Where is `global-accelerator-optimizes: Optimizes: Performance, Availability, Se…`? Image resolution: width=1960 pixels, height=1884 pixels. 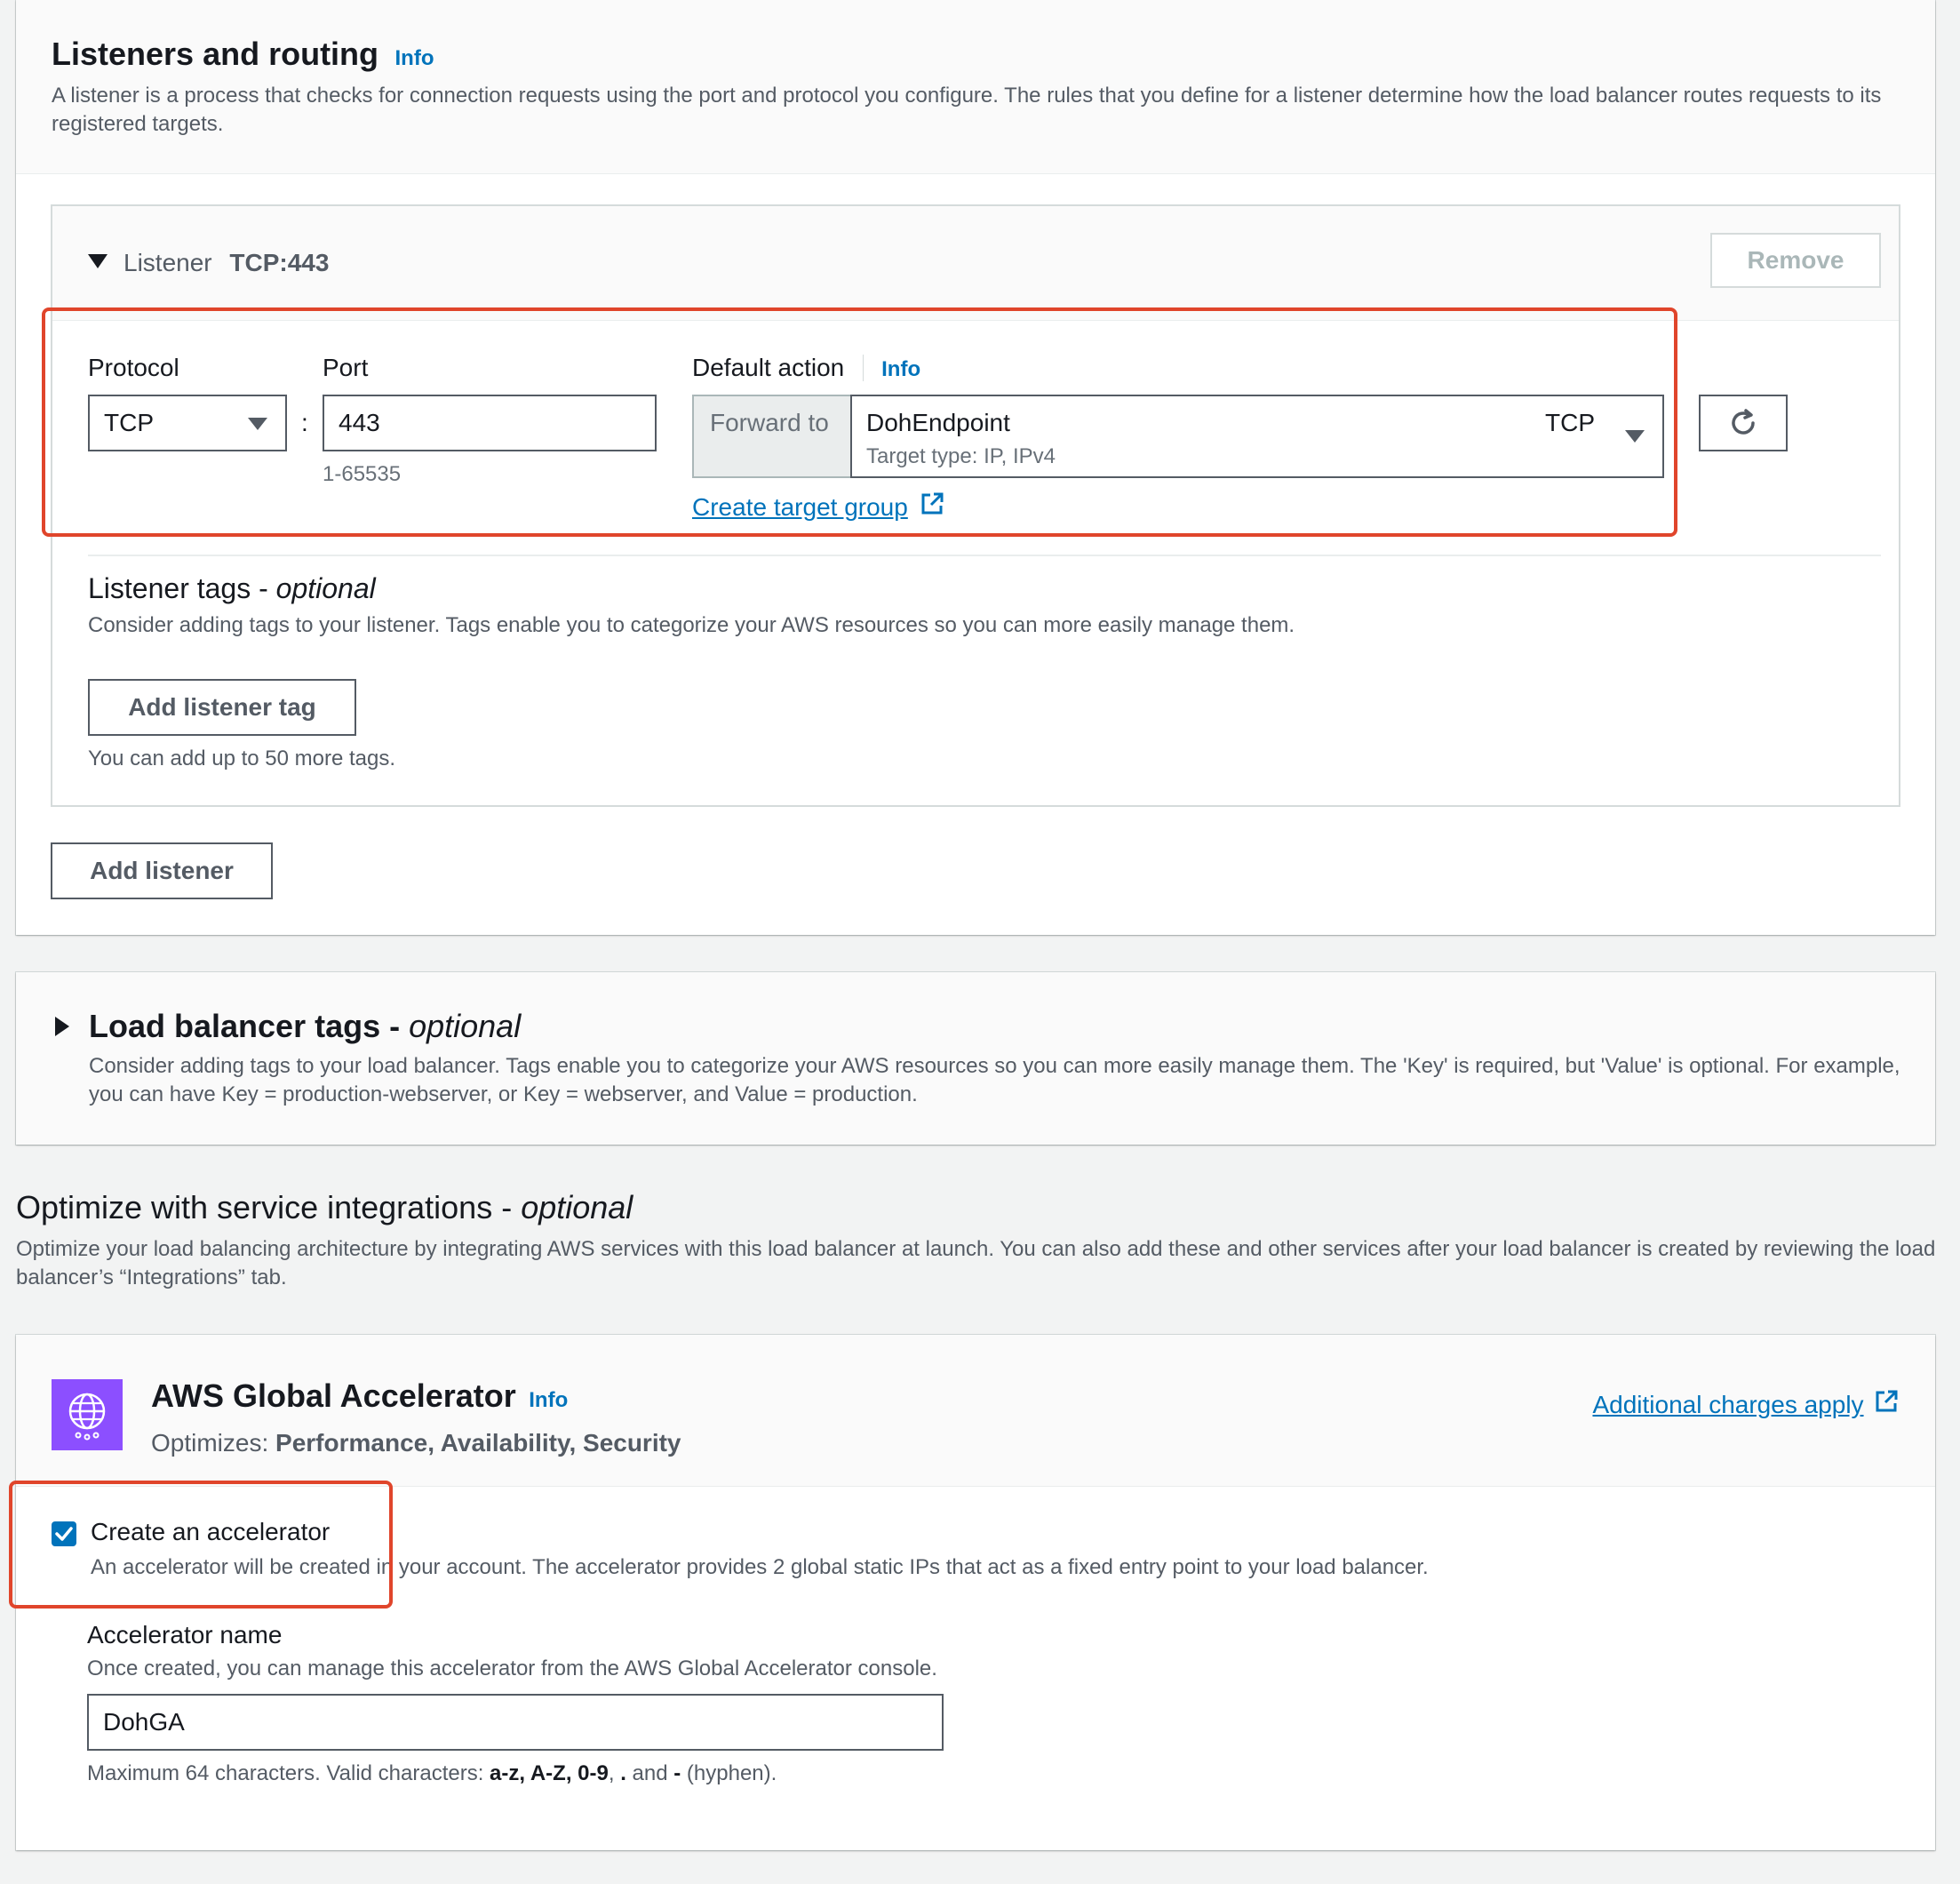 global-accelerator-optimizes: Optimizes: Performance, Availability, Se… is located at coordinates (416, 1443).